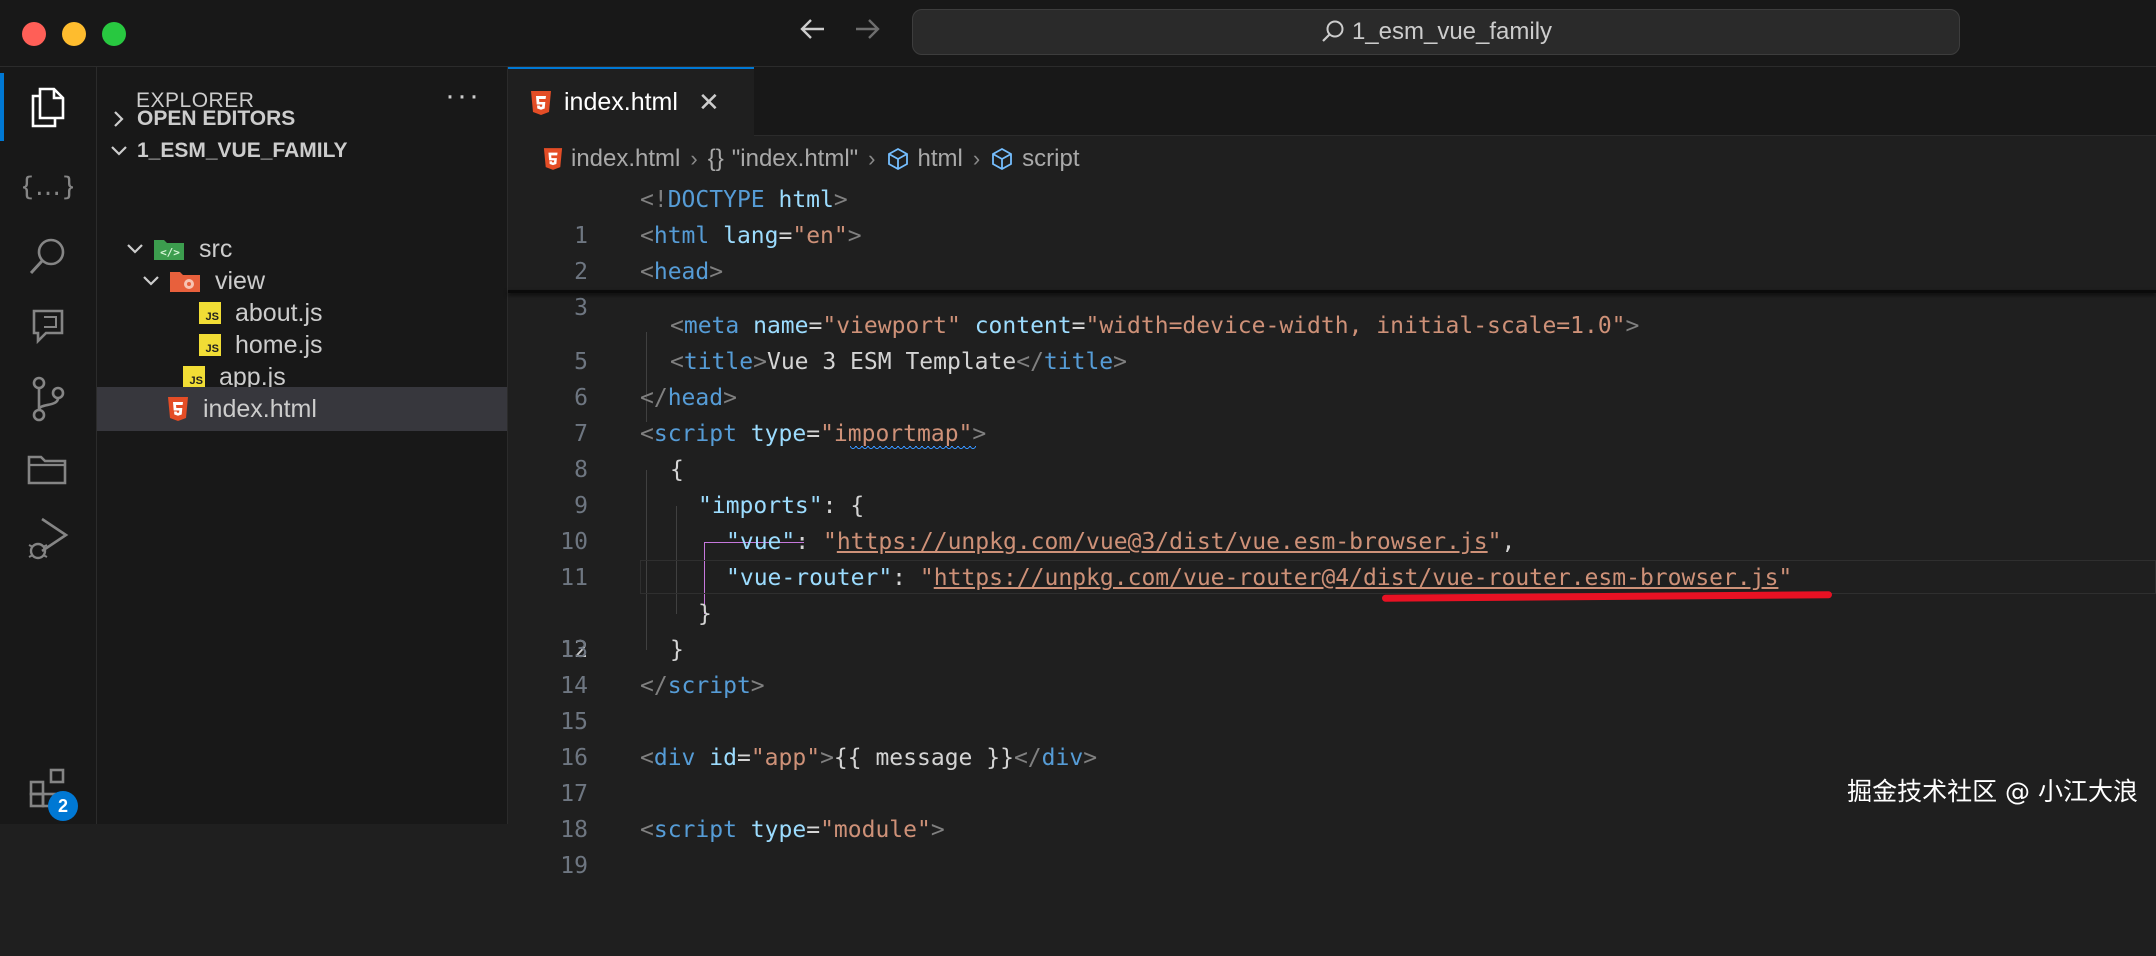  Describe the element at coordinates (621, 102) in the screenshot. I see `tab-label: index.html` at that location.